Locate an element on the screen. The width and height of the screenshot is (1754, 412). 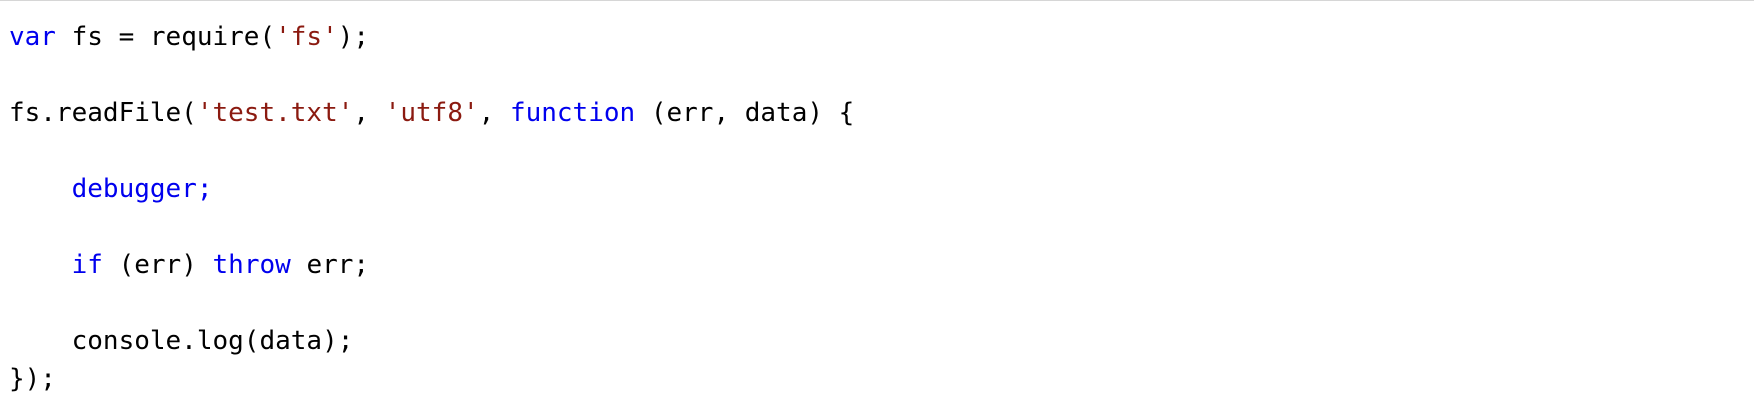
code-text: }); is located at coordinates (32, 379).